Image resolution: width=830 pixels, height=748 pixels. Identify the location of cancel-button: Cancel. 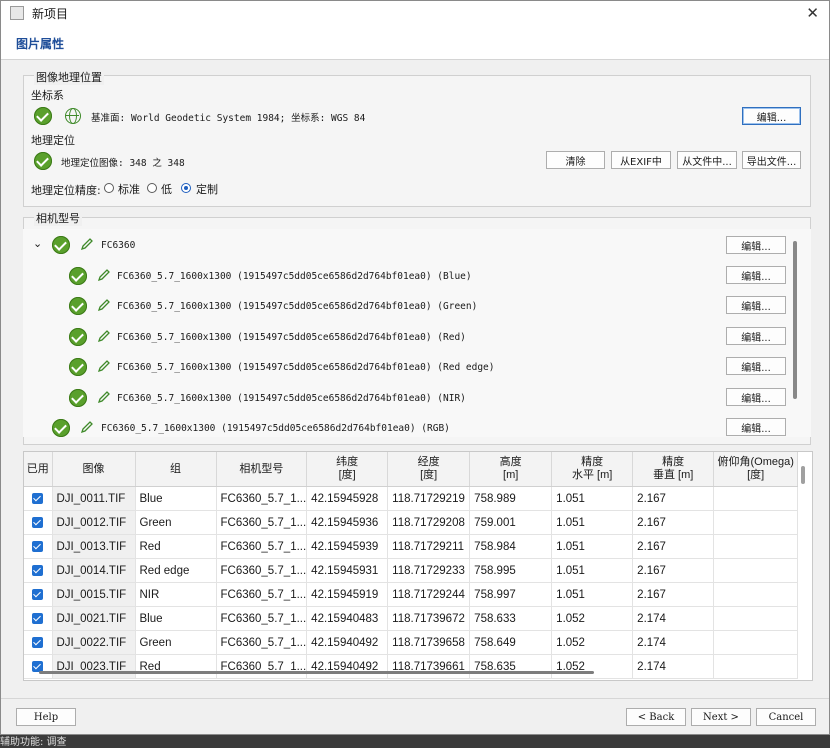
(786, 717).